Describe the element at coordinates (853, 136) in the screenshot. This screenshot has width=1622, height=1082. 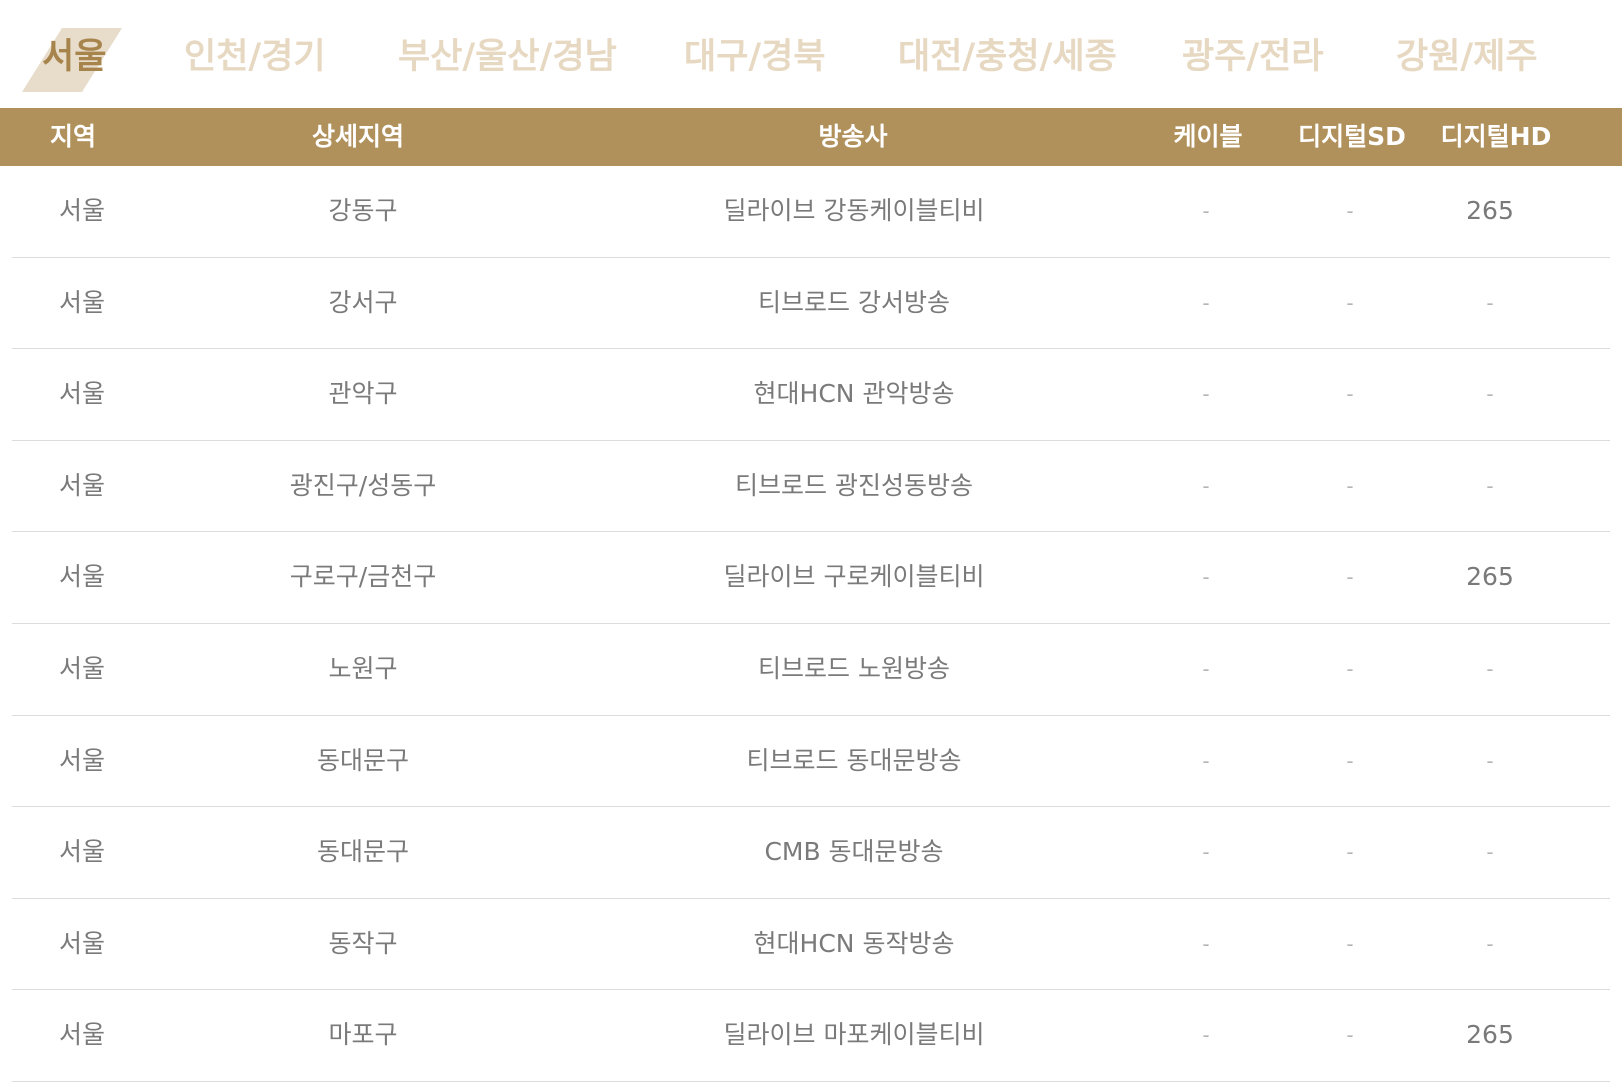
I see `header-broadcaster: 방송사` at that location.